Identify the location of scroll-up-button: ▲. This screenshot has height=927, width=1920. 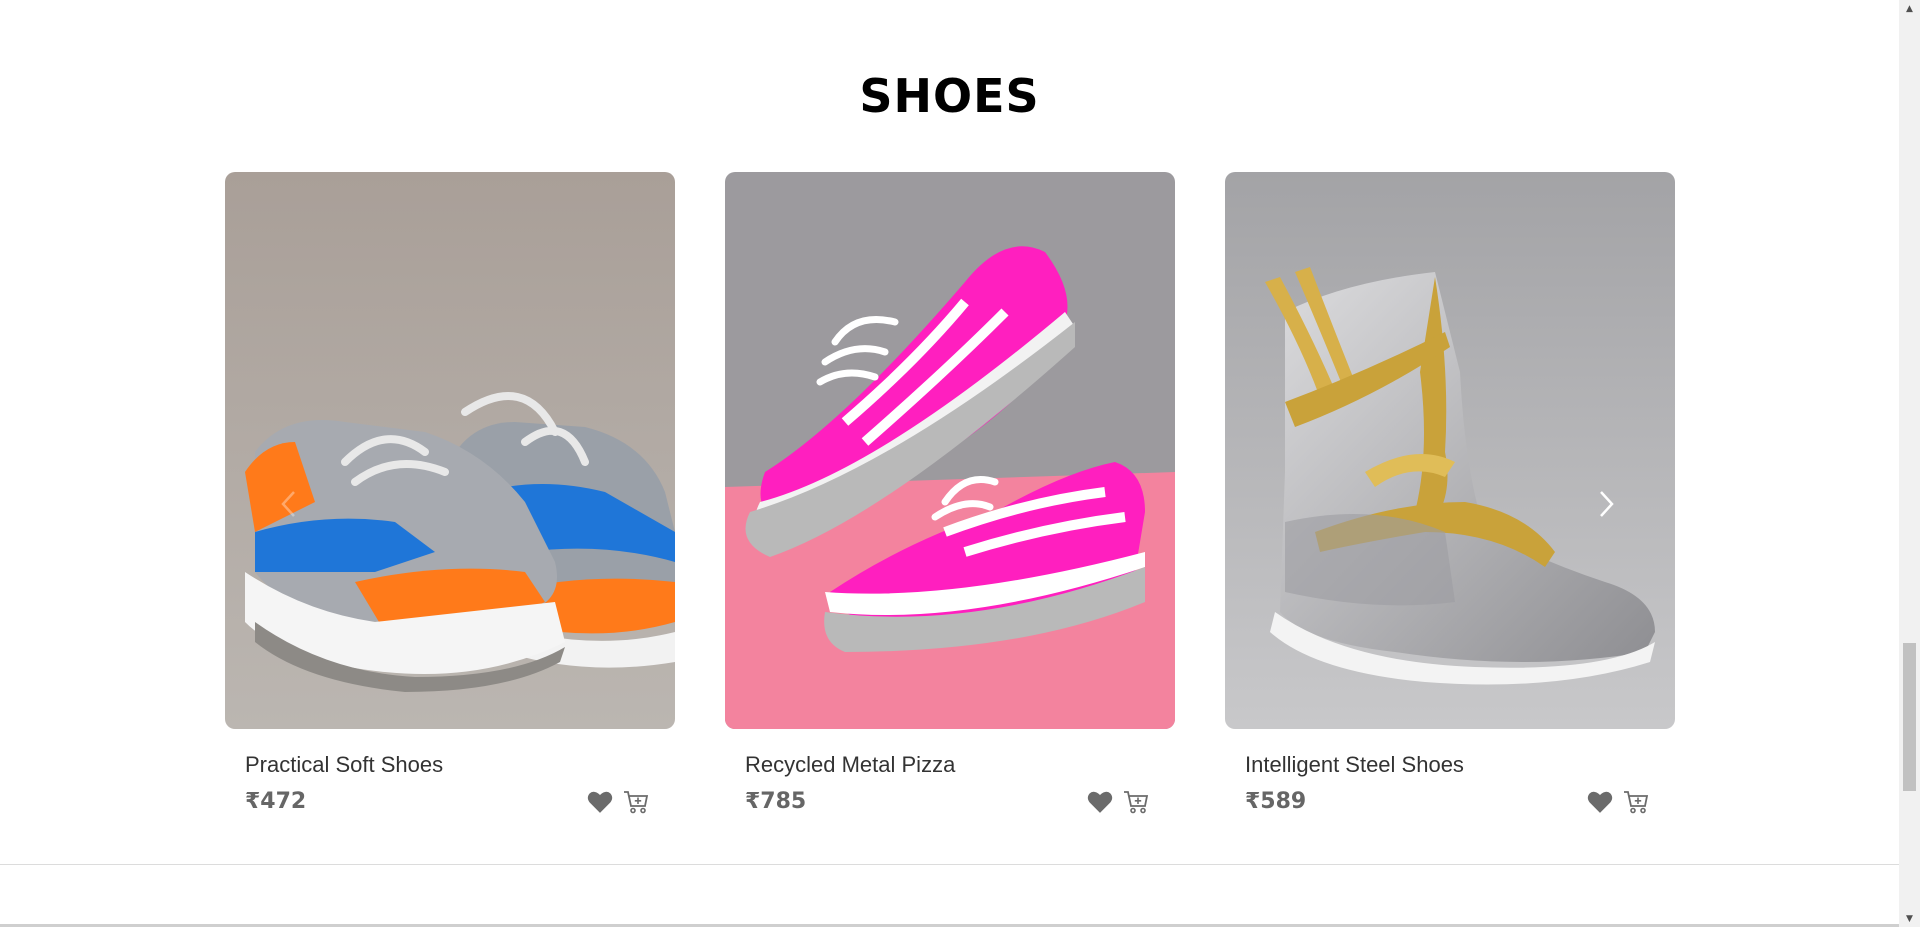
(1909, 8).